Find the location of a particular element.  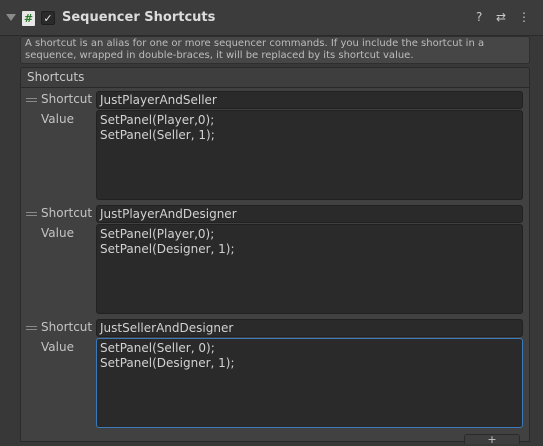

foldout-arrow-icon is located at coordinates (11, 17).